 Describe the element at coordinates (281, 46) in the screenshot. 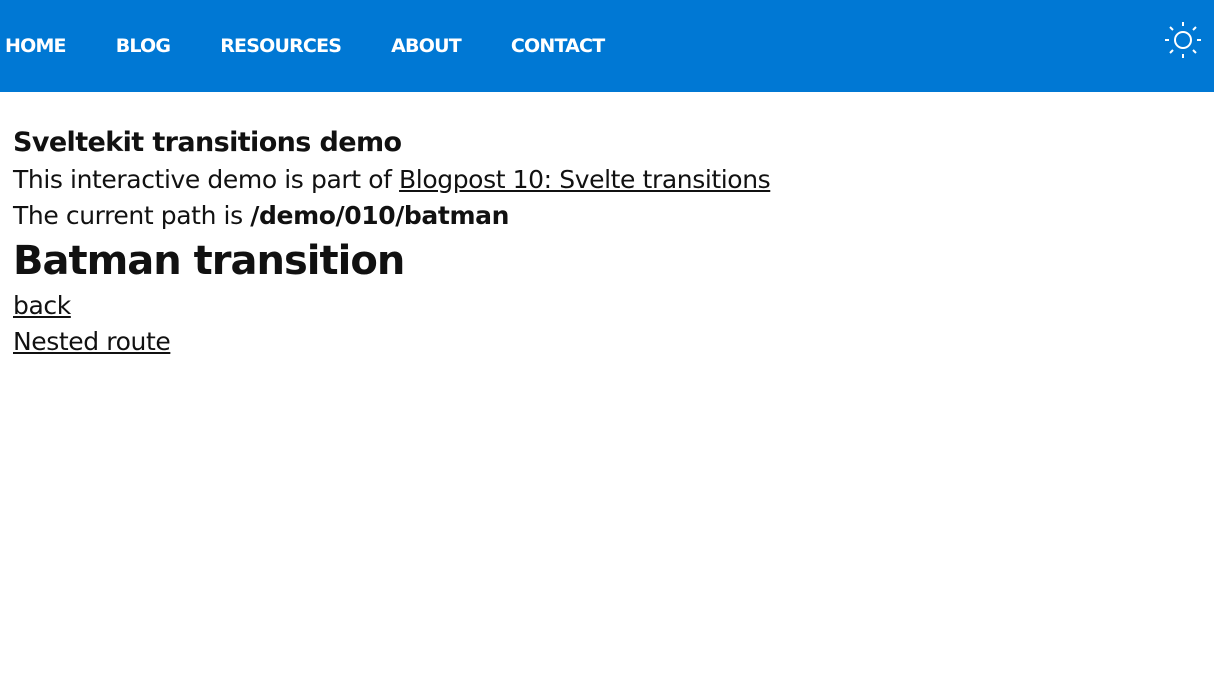

I see `nav-resources: RESOURCES` at that location.